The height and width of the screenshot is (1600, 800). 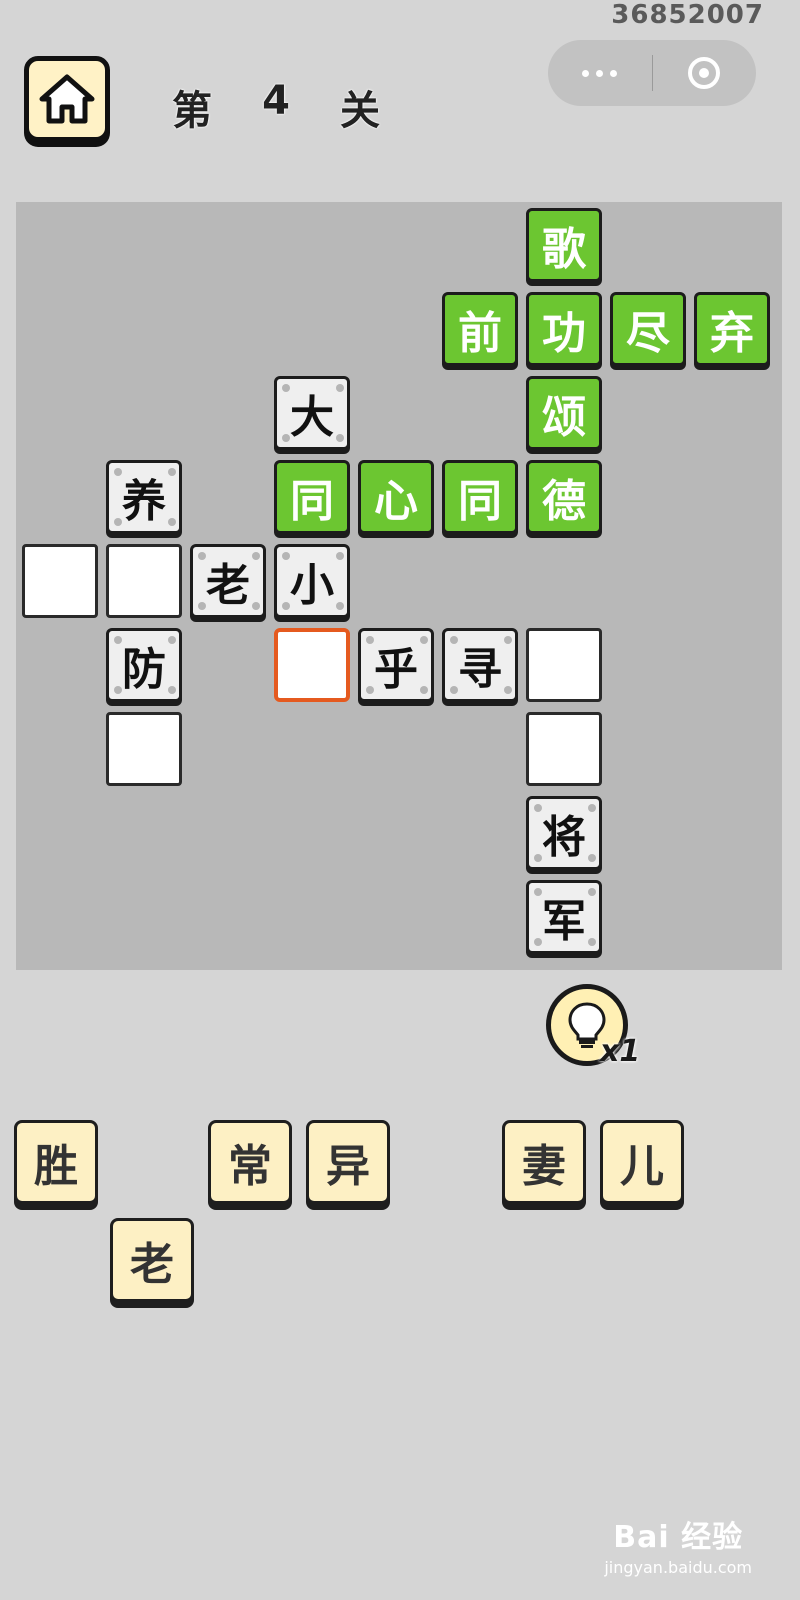 I want to click on close-mini-program-button, so click(x=705, y=73).